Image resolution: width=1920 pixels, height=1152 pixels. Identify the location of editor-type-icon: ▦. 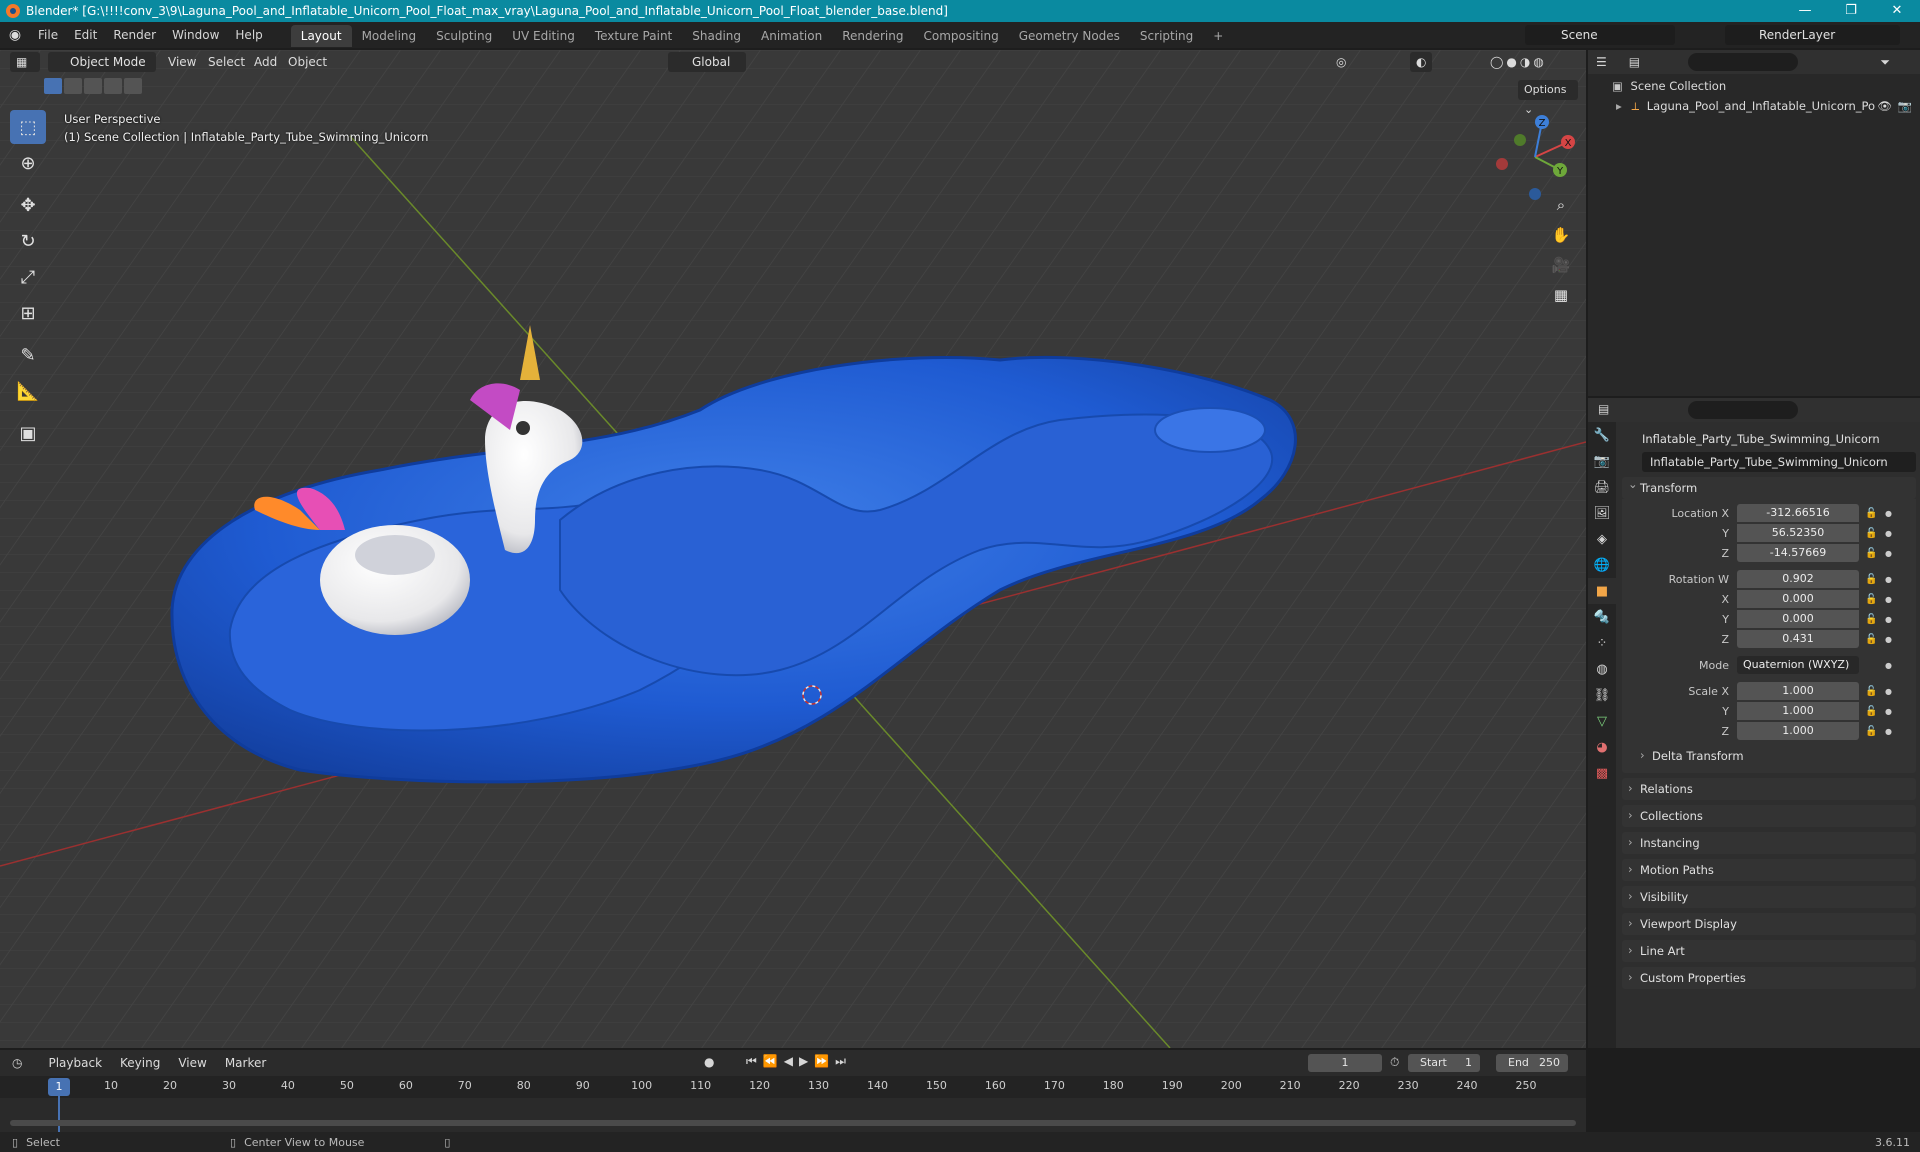
(25, 62).